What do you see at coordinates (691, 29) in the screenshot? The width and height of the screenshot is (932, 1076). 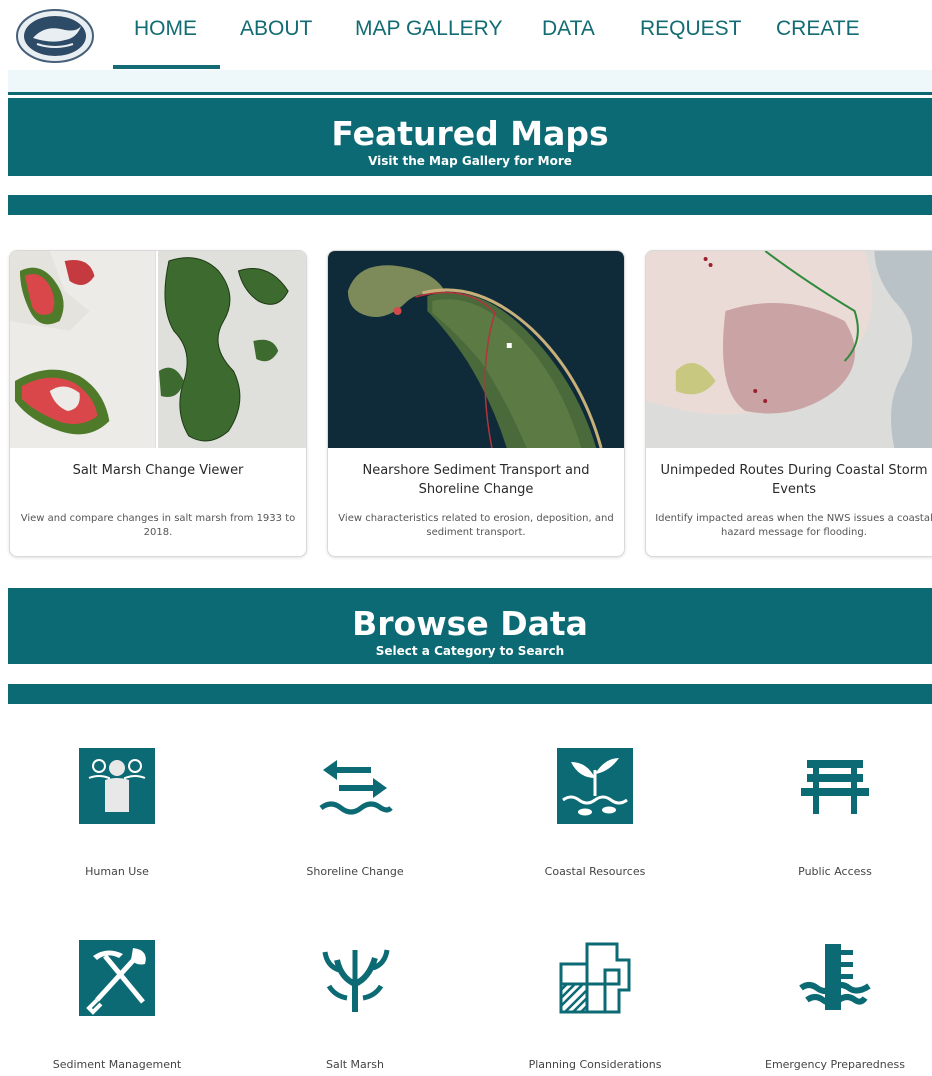 I see `nav-request: REQUEST` at bounding box center [691, 29].